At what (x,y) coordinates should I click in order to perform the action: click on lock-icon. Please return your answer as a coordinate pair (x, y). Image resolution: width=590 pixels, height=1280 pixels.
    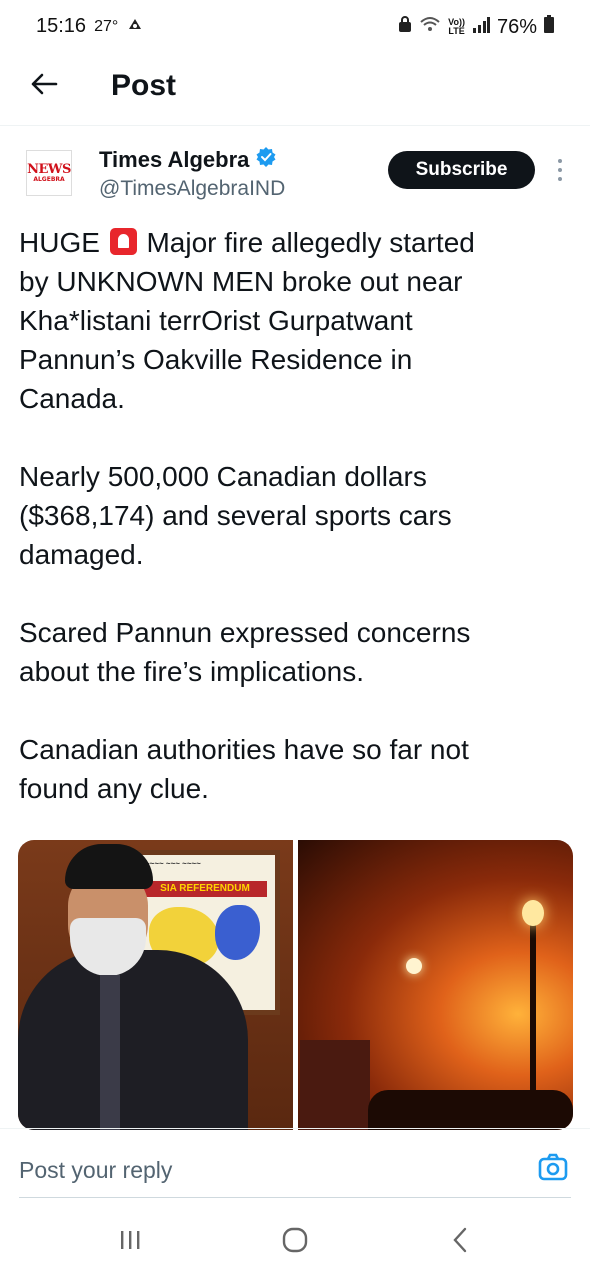
    Looking at the image, I should click on (405, 27).